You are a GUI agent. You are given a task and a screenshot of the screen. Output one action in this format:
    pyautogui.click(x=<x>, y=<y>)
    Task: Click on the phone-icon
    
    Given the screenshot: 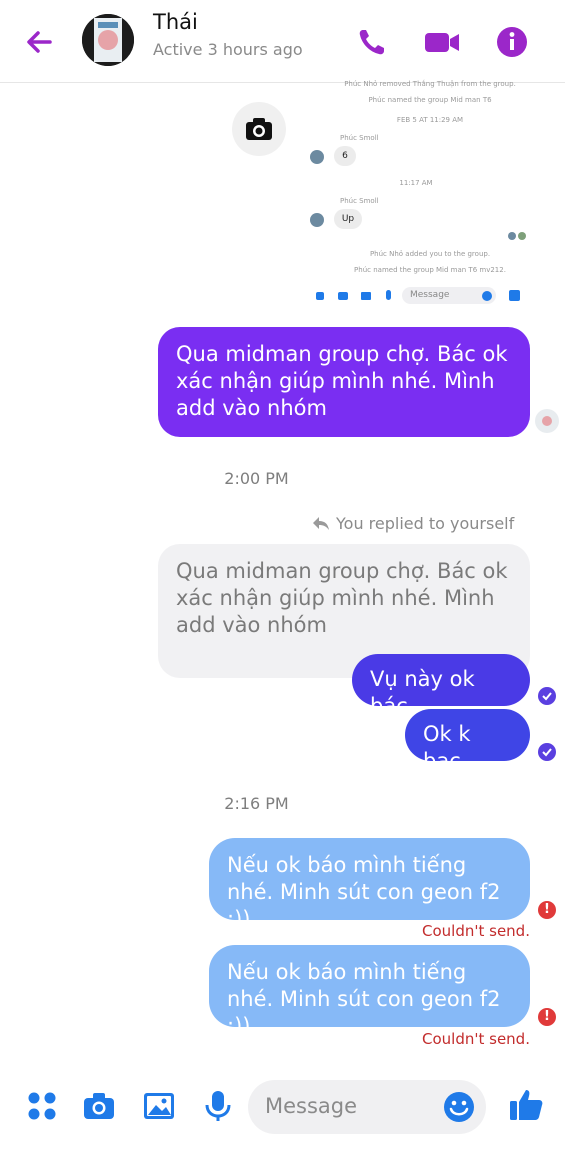 What is the action you would take?
    pyautogui.click(x=372, y=42)
    